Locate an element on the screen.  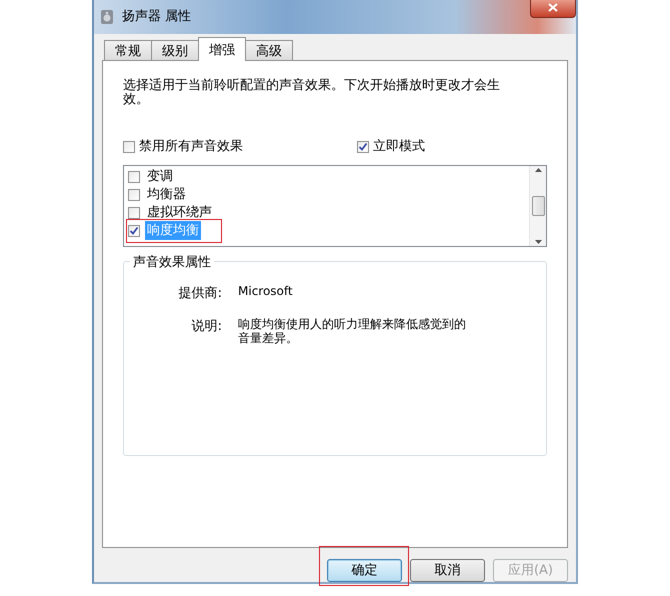
checkbox-label: 立即模式 is located at coordinates (399, 147).